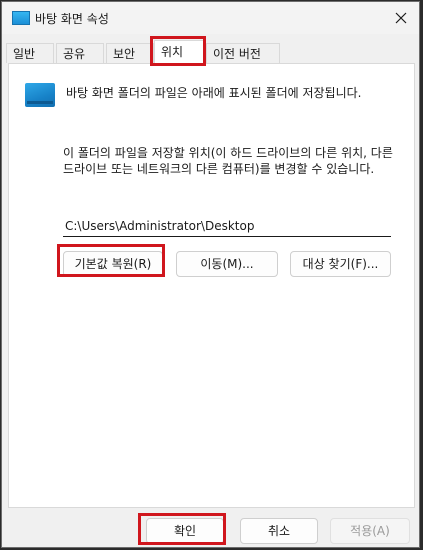  I want to click on close-button, so click(401, 18).